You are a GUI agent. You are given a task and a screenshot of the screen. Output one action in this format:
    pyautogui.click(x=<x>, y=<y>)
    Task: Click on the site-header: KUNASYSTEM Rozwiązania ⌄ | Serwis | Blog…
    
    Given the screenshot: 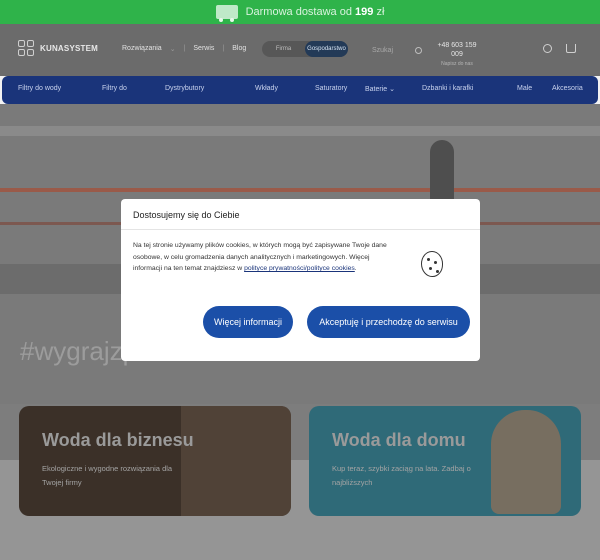 What is the action you would take?
    pyautogui.click(x=300, y=50)
    